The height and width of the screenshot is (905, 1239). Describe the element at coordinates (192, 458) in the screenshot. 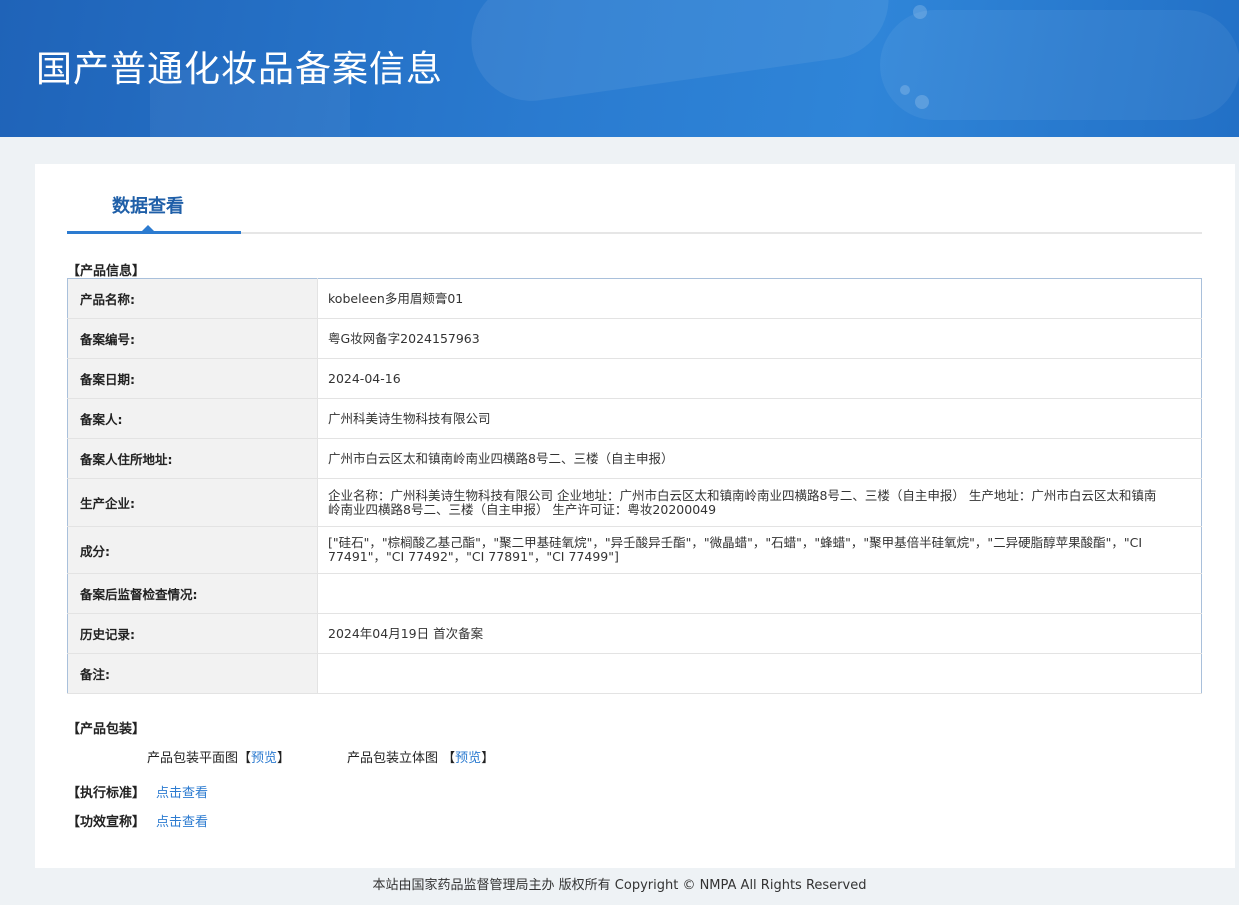

I see `row-label: 备案人住所地址:` at that location.